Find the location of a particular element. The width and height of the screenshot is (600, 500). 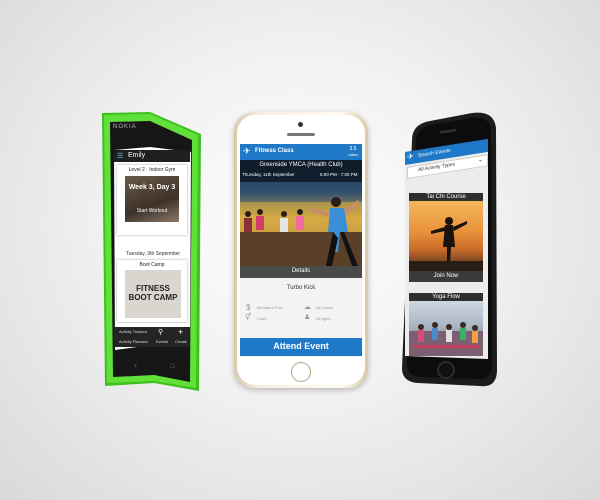

runner-icon: ✈ is located at coordinates (410, 156).